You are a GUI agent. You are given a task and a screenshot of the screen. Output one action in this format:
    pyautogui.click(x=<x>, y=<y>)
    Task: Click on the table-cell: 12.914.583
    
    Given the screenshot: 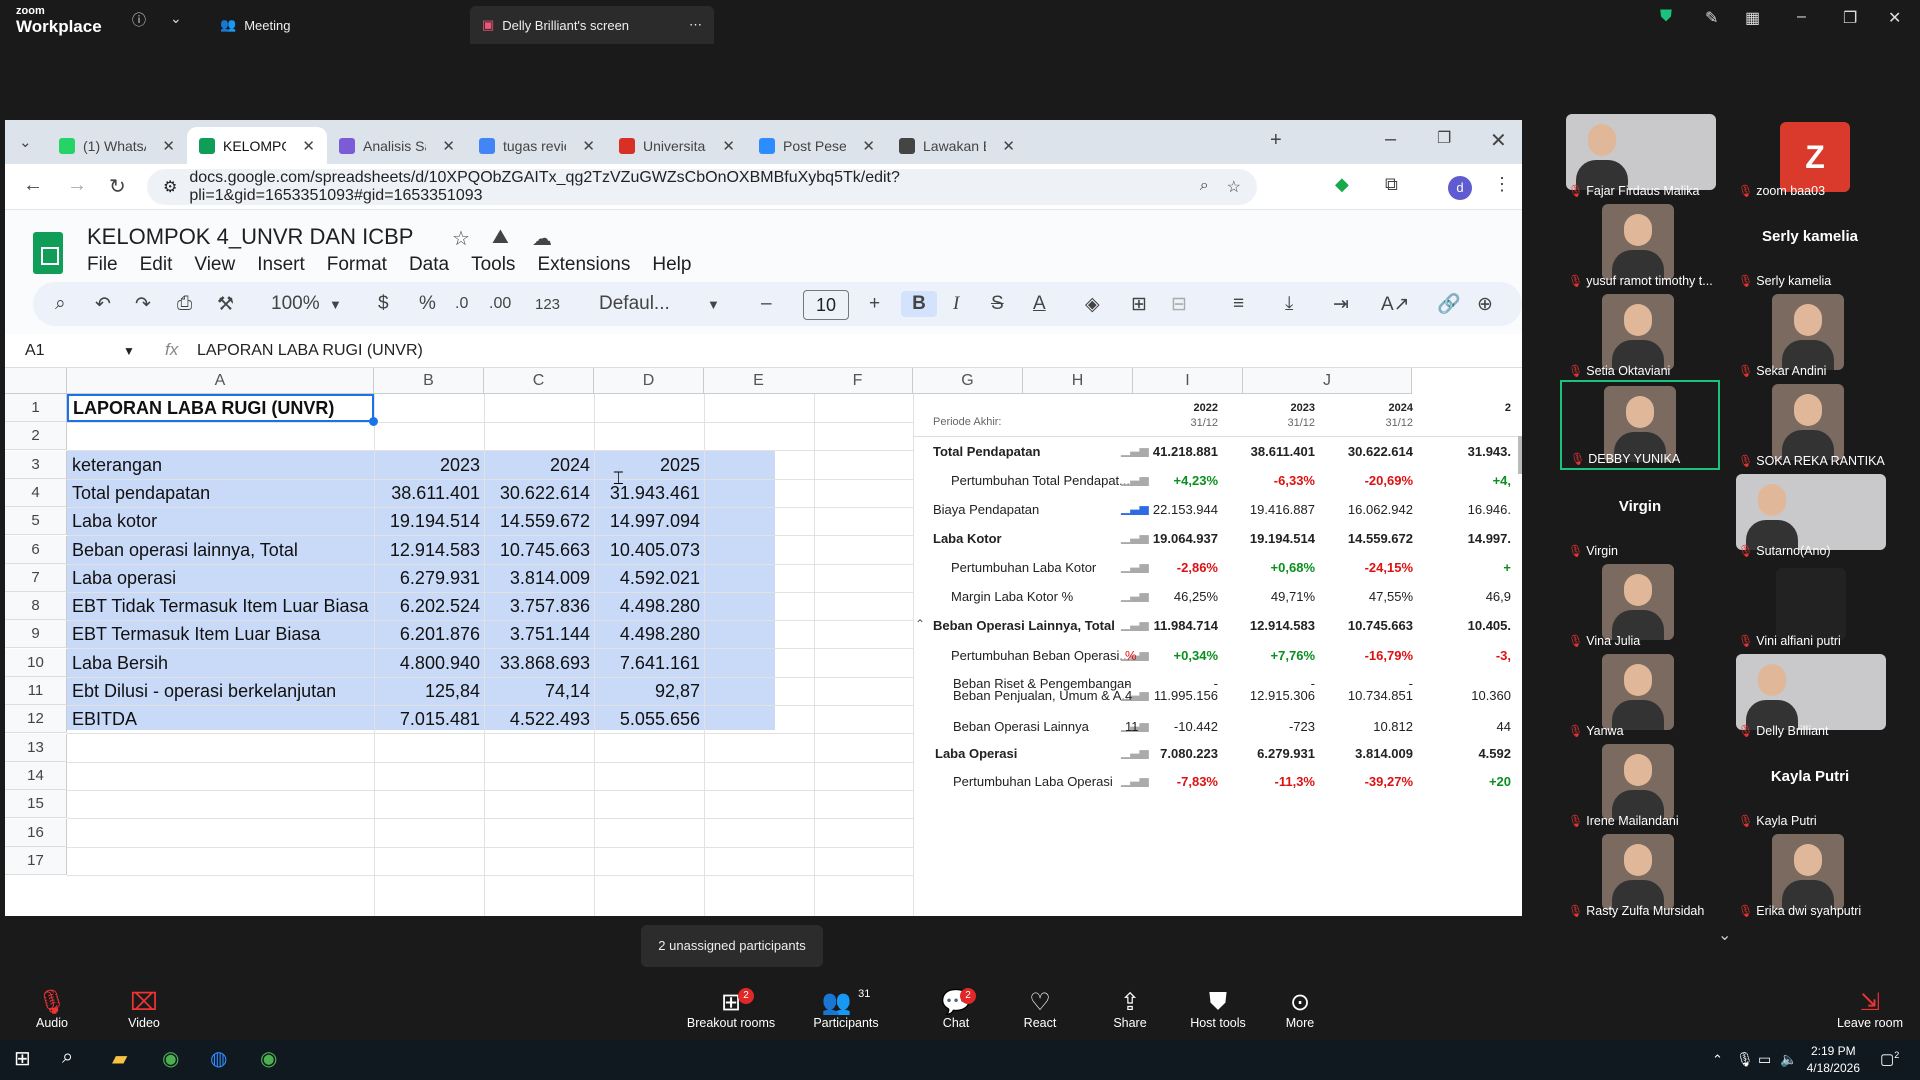 What is the action you would take?
    pyautogui.click(x=429, y=550)
    